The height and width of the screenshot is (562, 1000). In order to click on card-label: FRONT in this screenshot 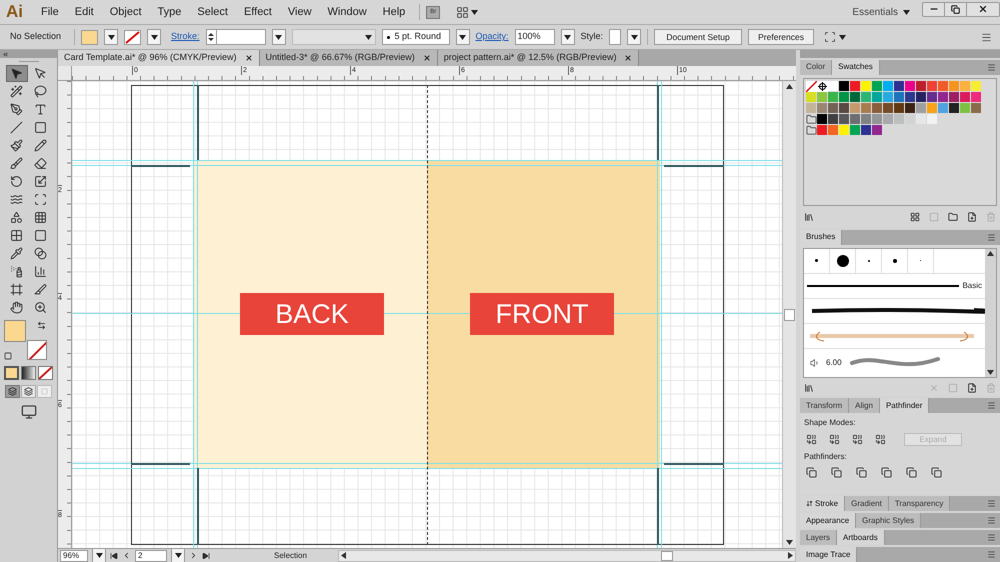, I will do `click(542, 314)`.